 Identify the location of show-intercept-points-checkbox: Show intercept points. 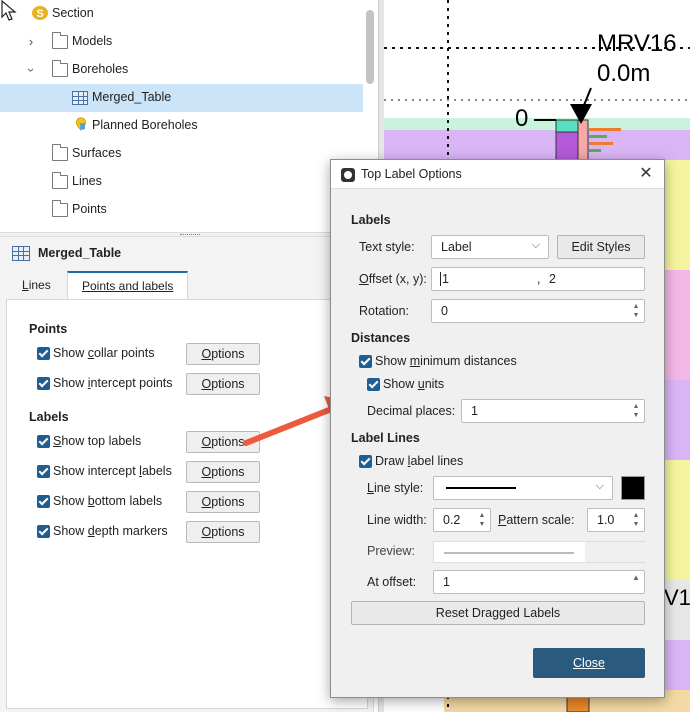
(105, 383).